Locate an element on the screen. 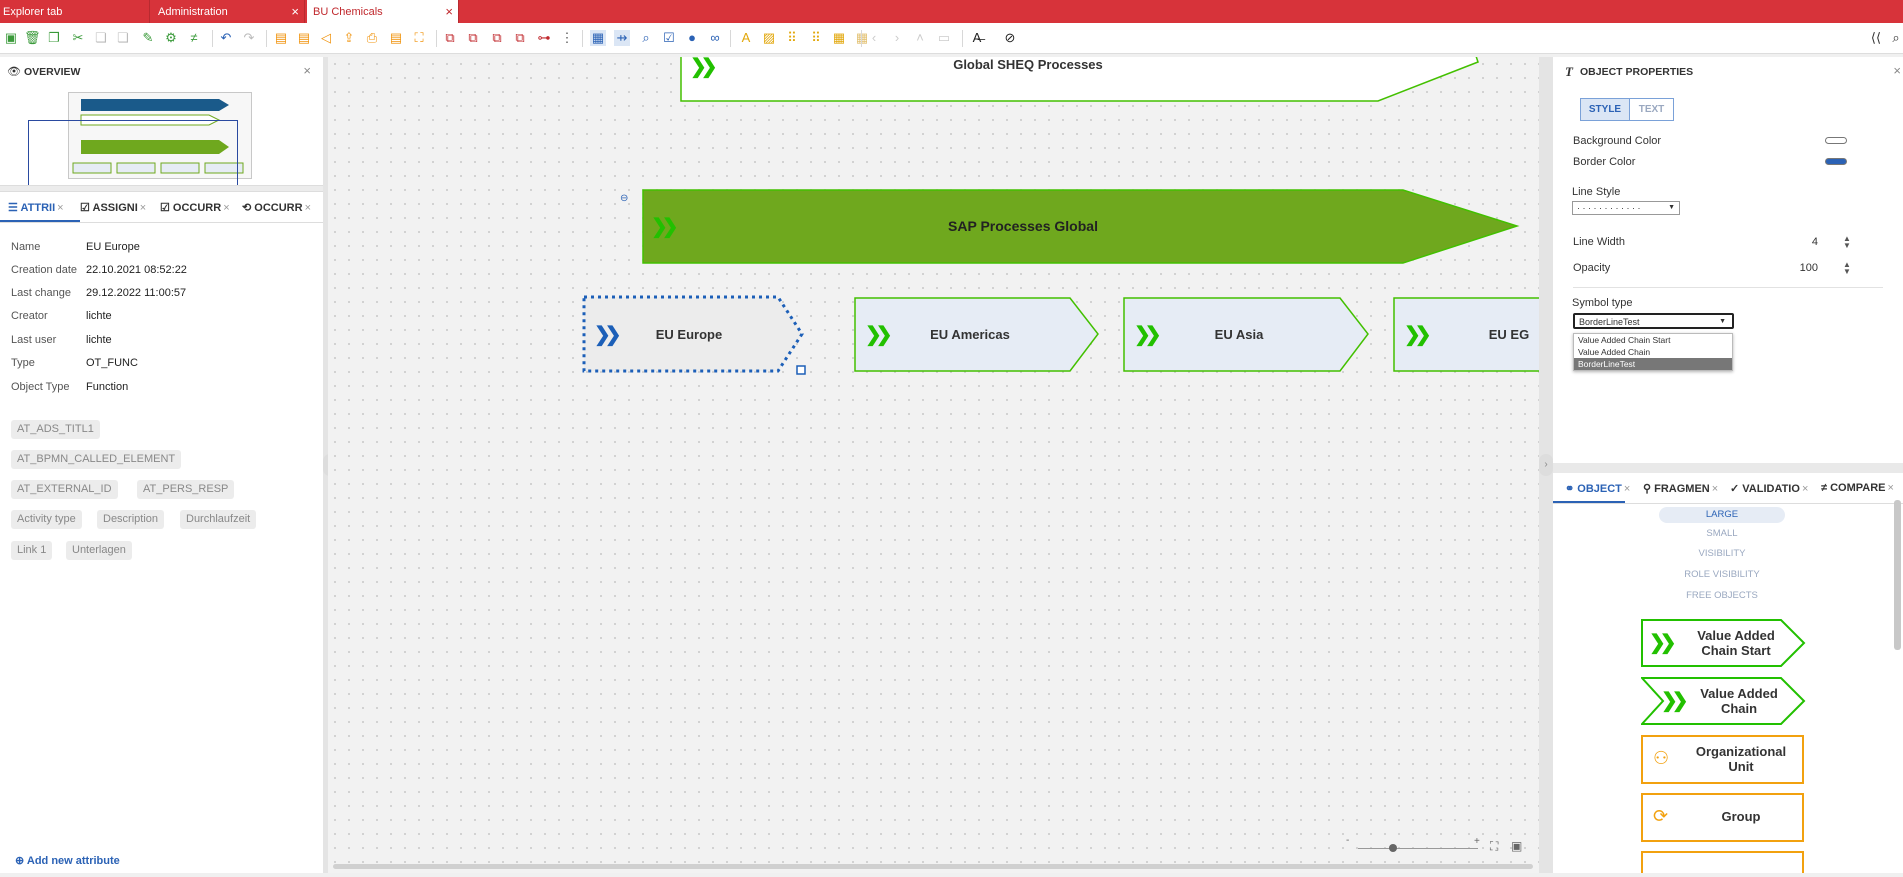 This screenshot has width=1903, height=877. collapse-right-icon: › is located at coordinates (1546, 465).